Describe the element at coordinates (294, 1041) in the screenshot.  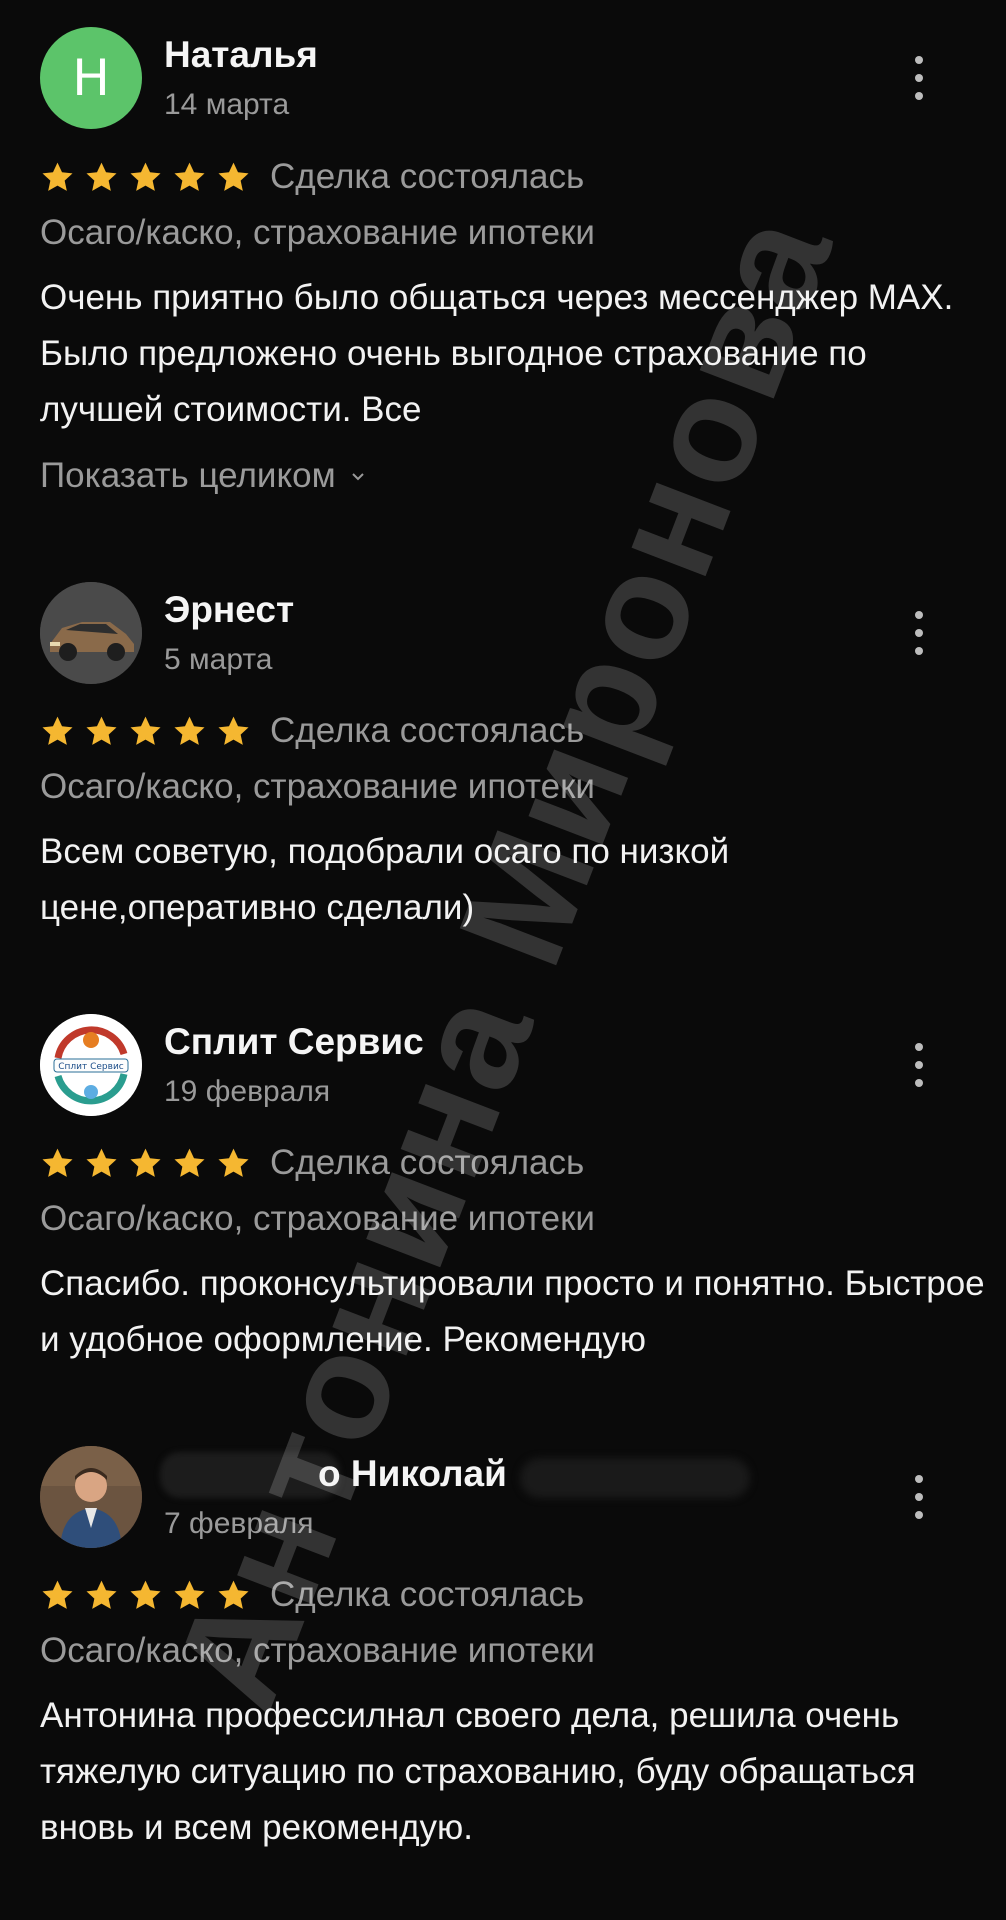
I see `reviewer-name: Сплит Сервис` at that location.